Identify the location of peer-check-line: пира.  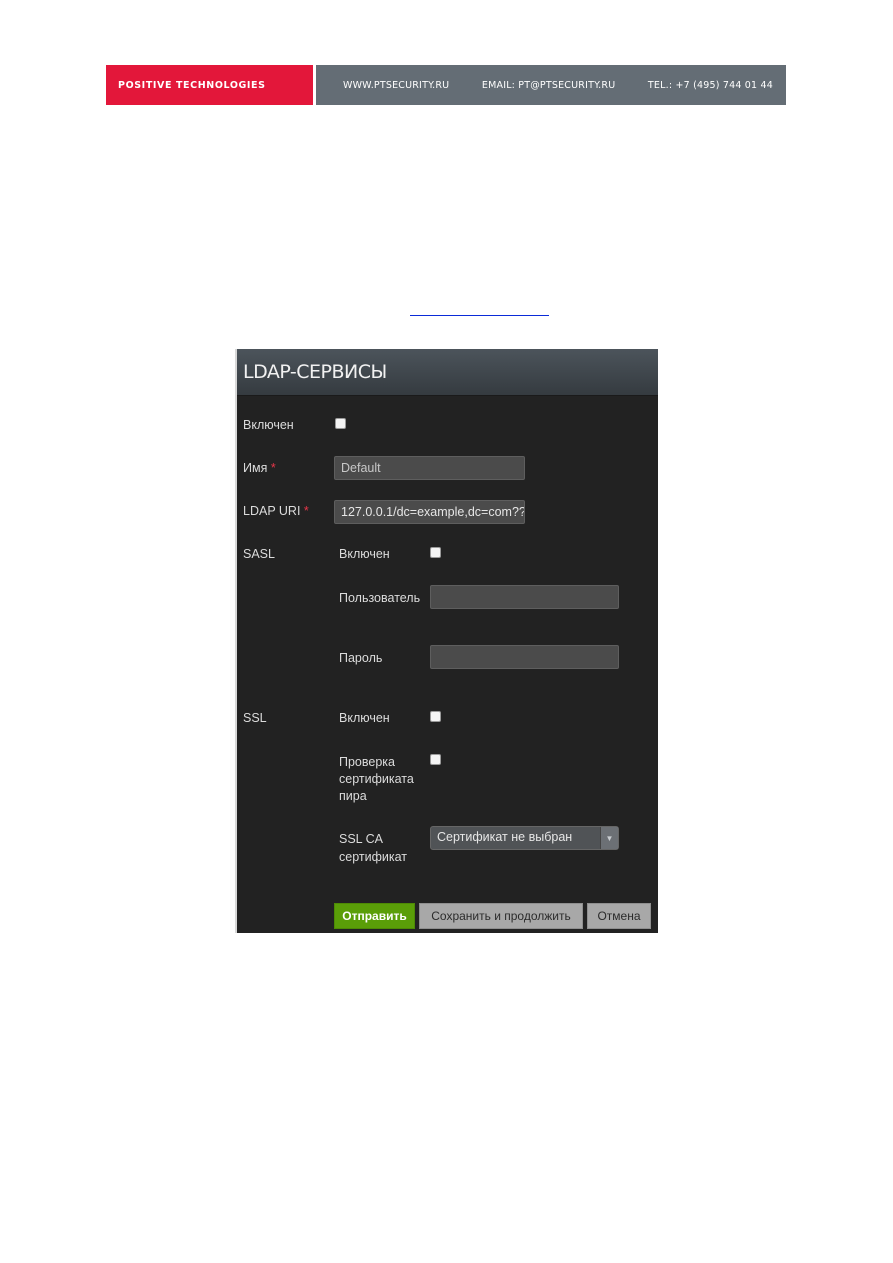
(353, 796).